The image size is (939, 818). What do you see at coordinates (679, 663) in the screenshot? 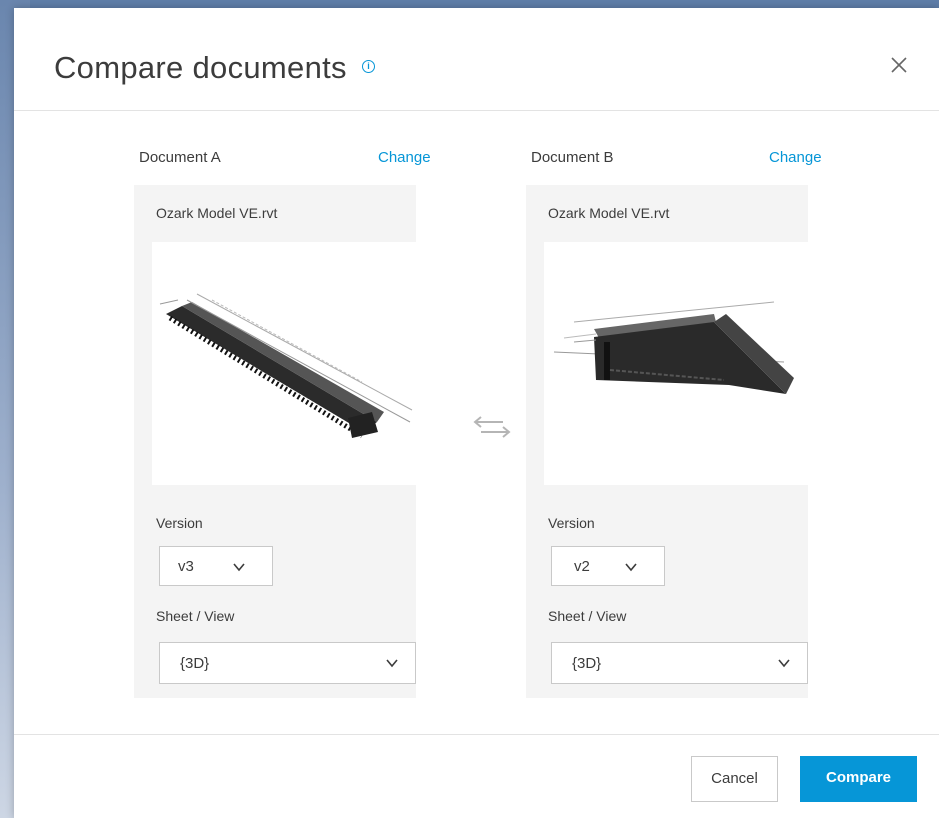
I see `document-b-sheet-select: {3D}` at bounding box center [679, 663].